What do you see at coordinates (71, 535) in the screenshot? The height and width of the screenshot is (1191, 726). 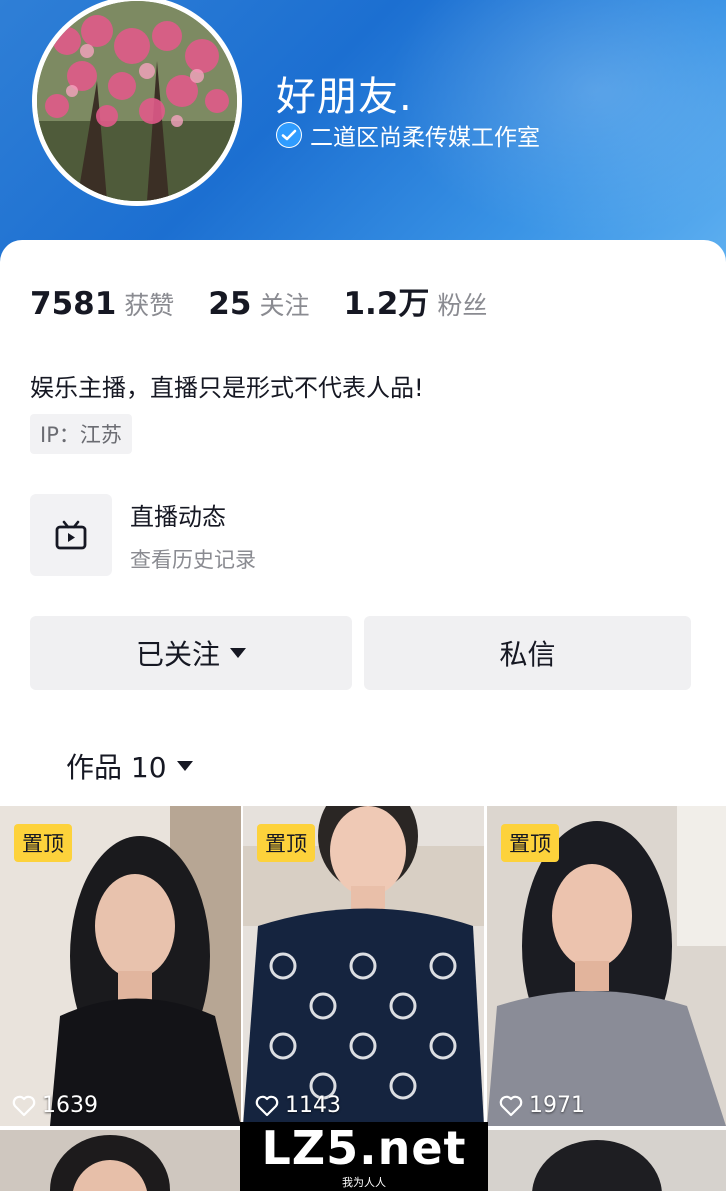 I see `tv-icon` at bounding box center [71, 535].